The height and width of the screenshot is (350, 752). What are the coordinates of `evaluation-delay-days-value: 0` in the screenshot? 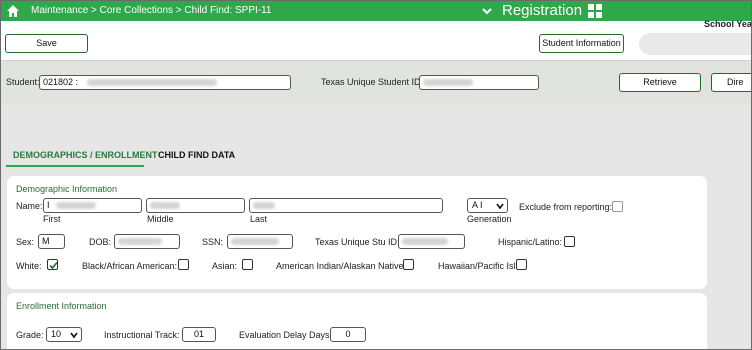 It's located at (348, 334).